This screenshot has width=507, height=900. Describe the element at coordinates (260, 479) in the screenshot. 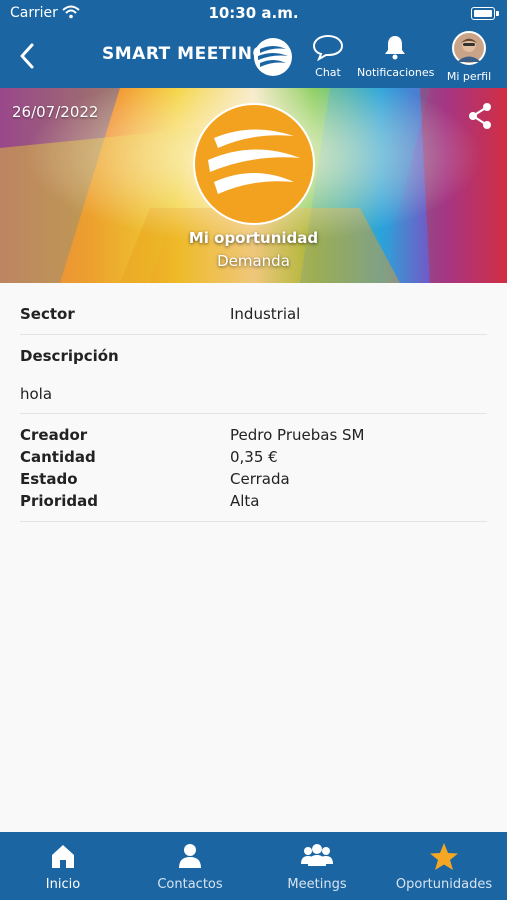

I see `state-value: Cerrada` at that location.